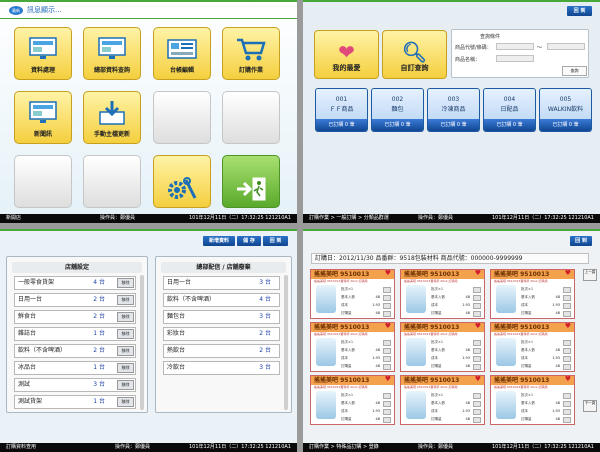 This screenshot has height=452, width=600. I want to click on shelf-row: 鮮食台 2 台 移除, so click(75, 317).